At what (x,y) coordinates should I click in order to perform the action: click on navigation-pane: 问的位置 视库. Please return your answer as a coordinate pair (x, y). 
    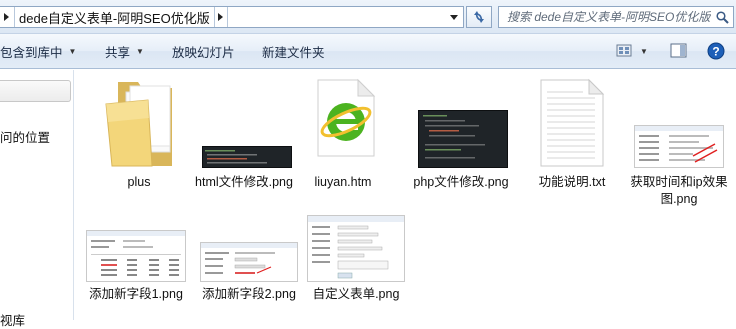
    Looking at the image, I should click on (37, 199).